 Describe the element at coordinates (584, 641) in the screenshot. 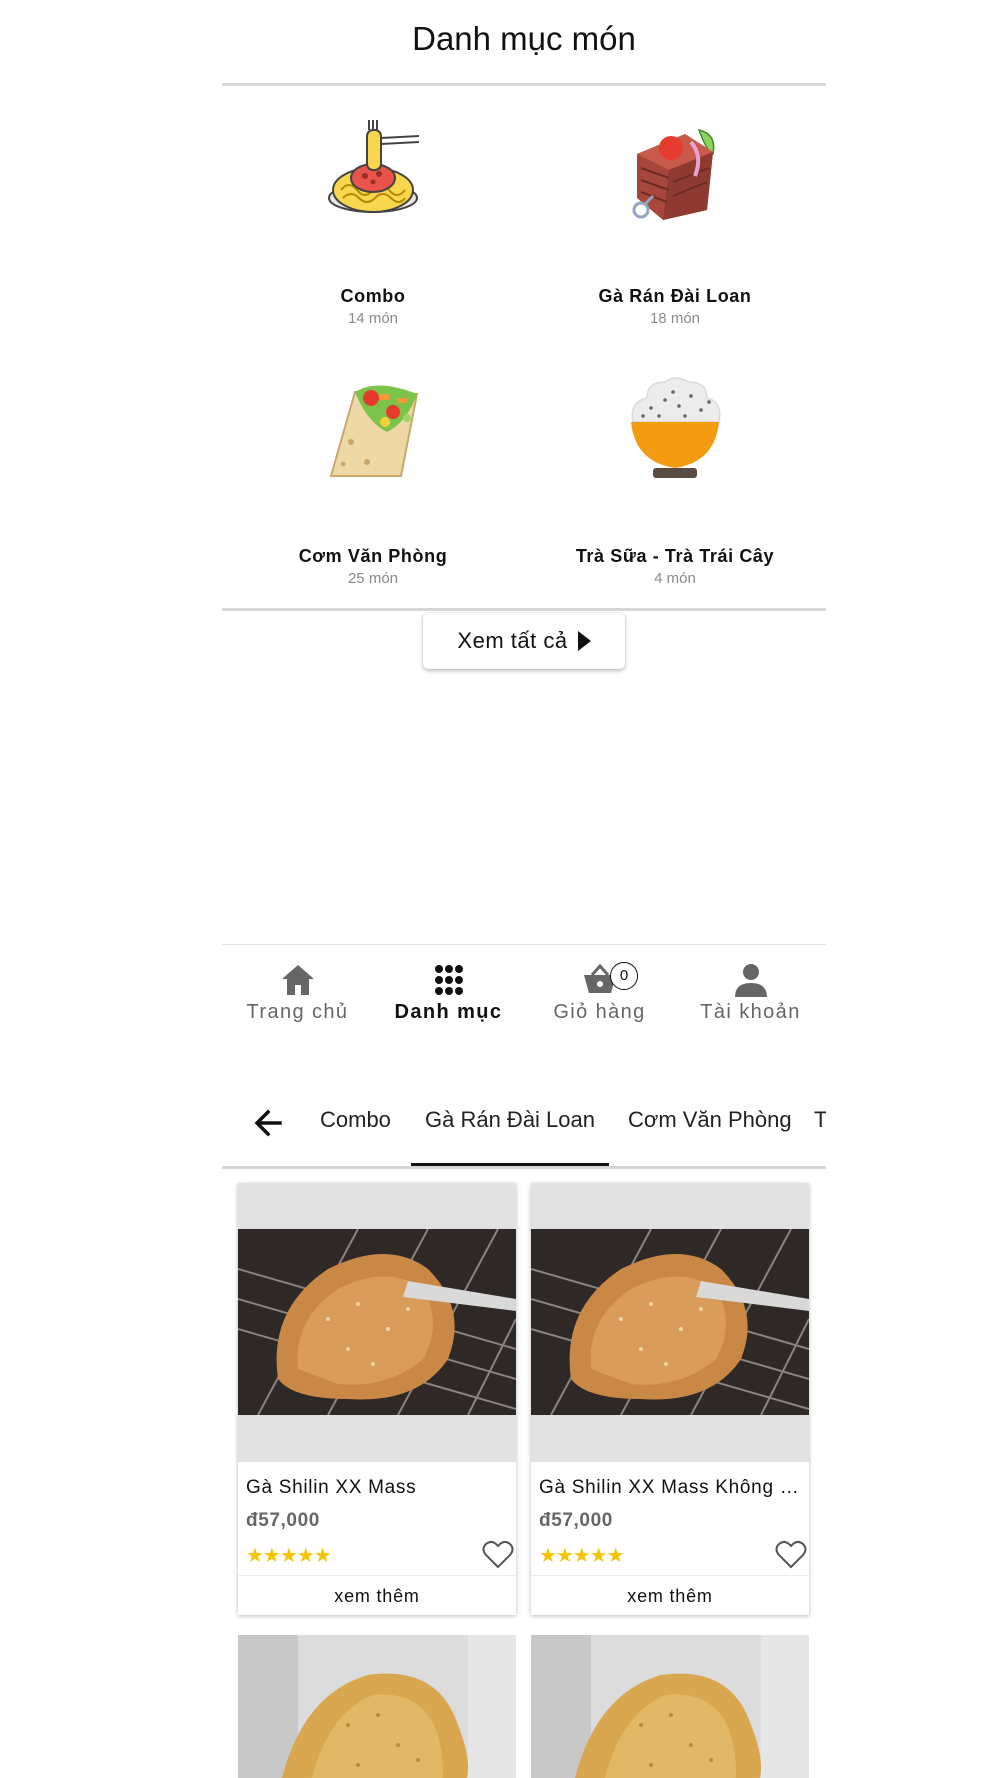

I see `play-arrow-icon` at that location.